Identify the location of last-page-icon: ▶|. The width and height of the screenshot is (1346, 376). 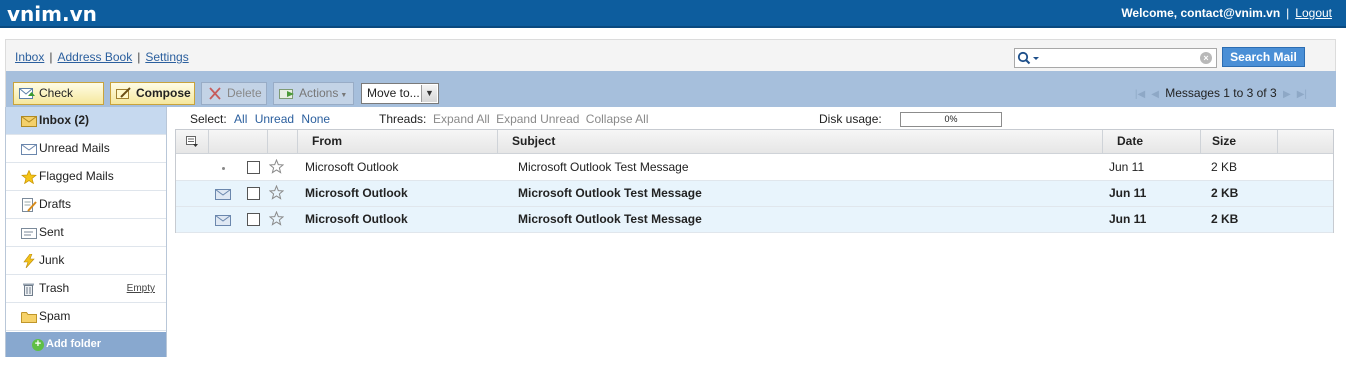
(1302, 94).